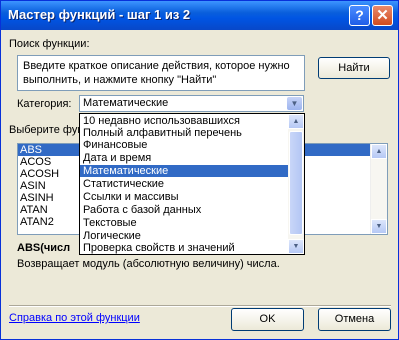 The height and width of the screenshot is (340, 399). I want to click on dropdown-scrollbar: ▲ ▼, so click(296, 184).